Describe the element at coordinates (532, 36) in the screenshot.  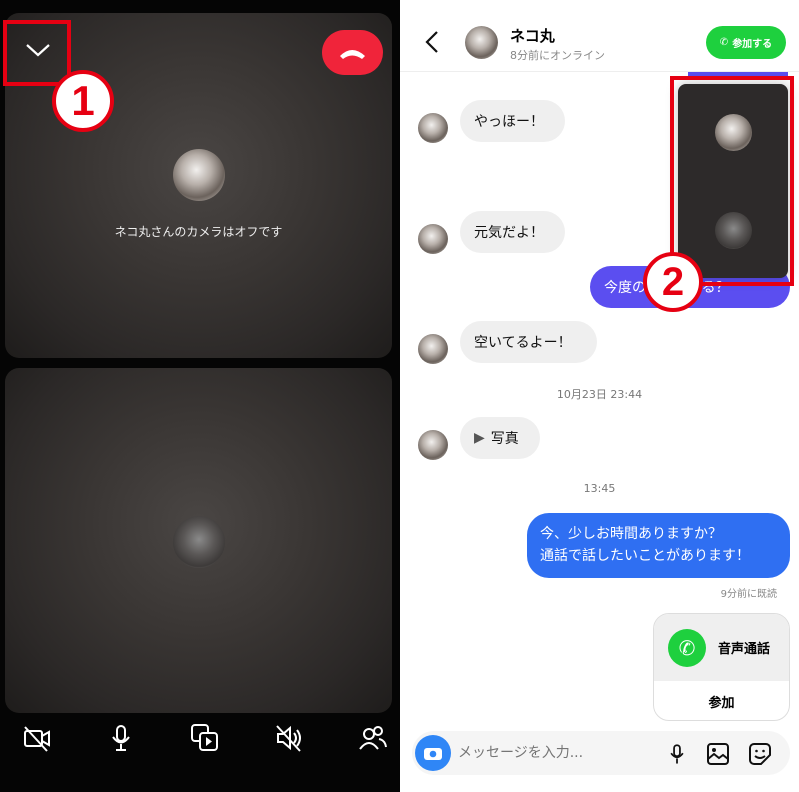
I see `contact-name: ネコ丸` at that location.